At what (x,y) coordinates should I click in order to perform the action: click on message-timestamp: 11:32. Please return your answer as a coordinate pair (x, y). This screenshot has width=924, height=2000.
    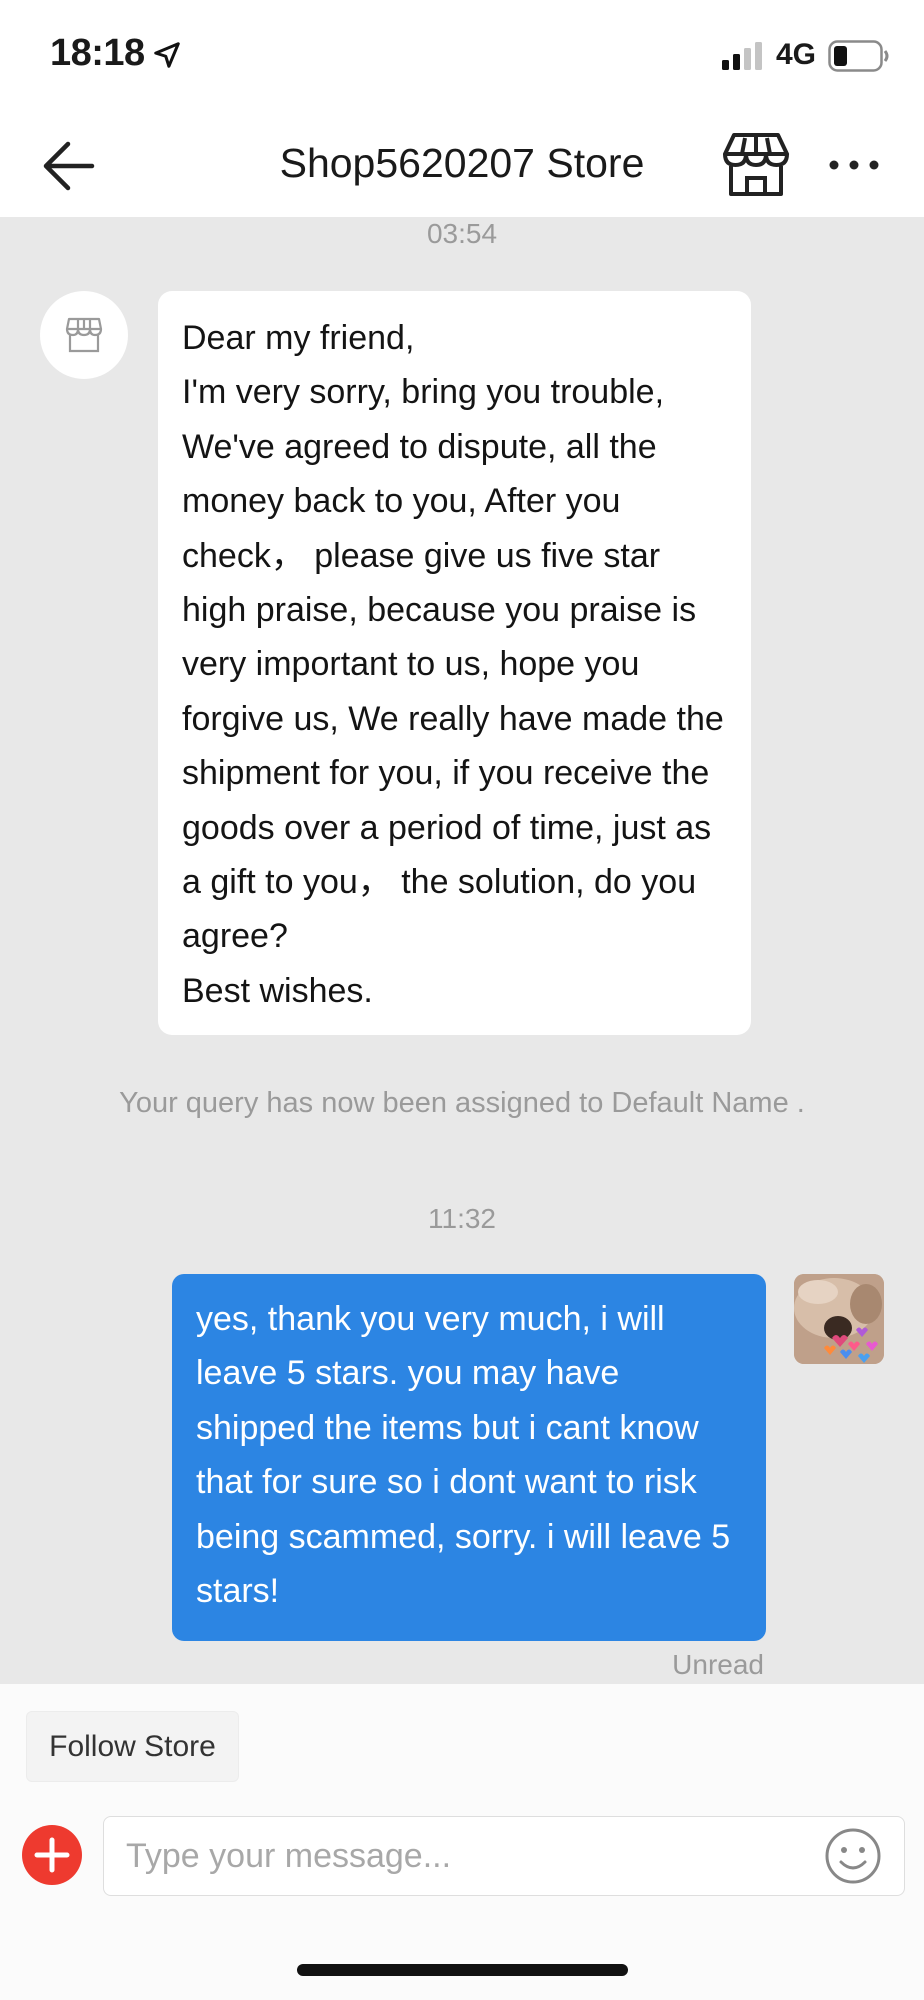
    Looking at the image, I should click on (462, 1218).